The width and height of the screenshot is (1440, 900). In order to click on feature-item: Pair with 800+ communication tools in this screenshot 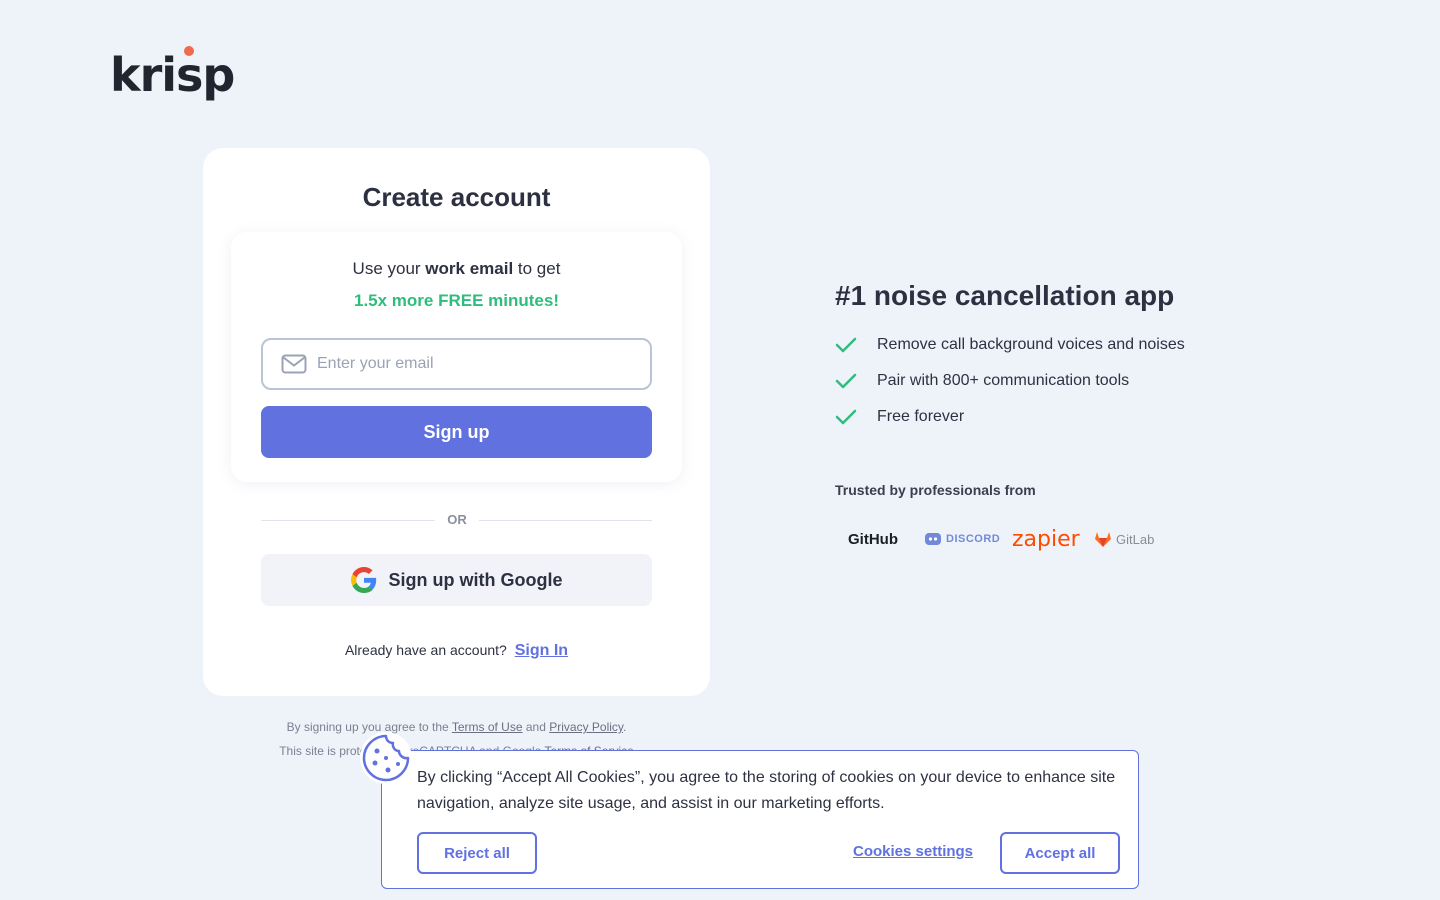, I will do `click(982, 381)`.